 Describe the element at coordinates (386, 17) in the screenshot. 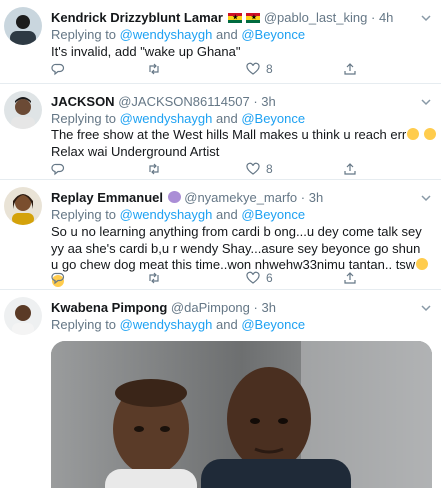

I see `timestamp: 4h` at that location.